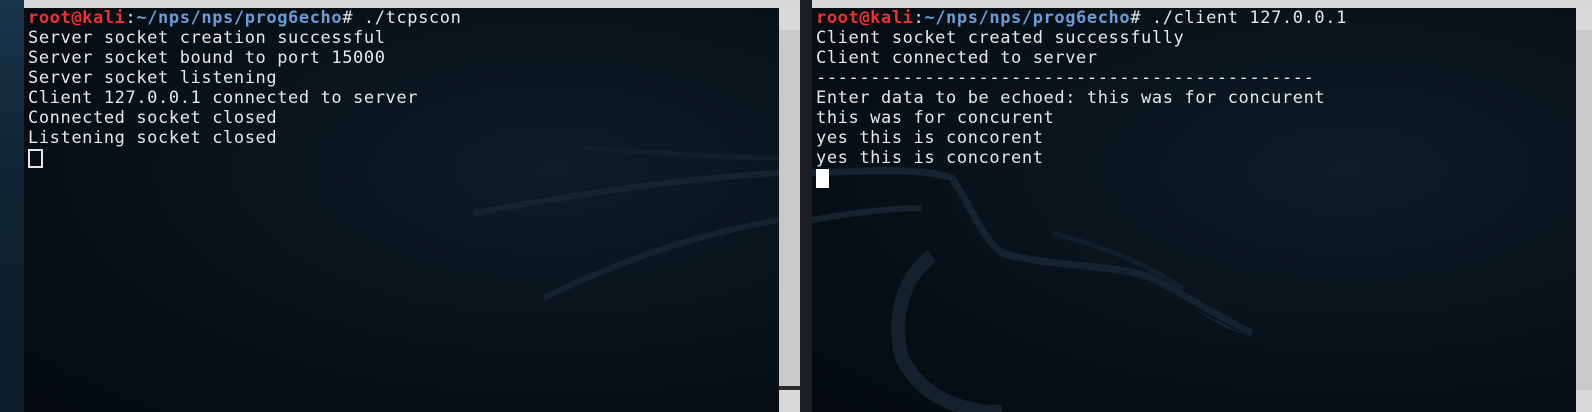 Image resolution: width=1592 pixels, height=412 pixels. I want to click on client-terminal-scrollbar, so click(1584, 210).